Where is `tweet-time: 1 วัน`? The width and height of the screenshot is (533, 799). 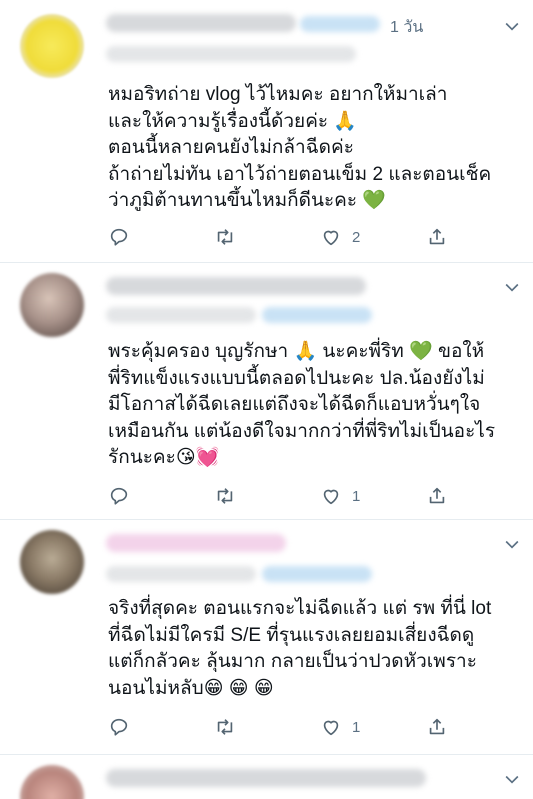
tweet-time: 1 วัน is located at coordinates (406, 27).